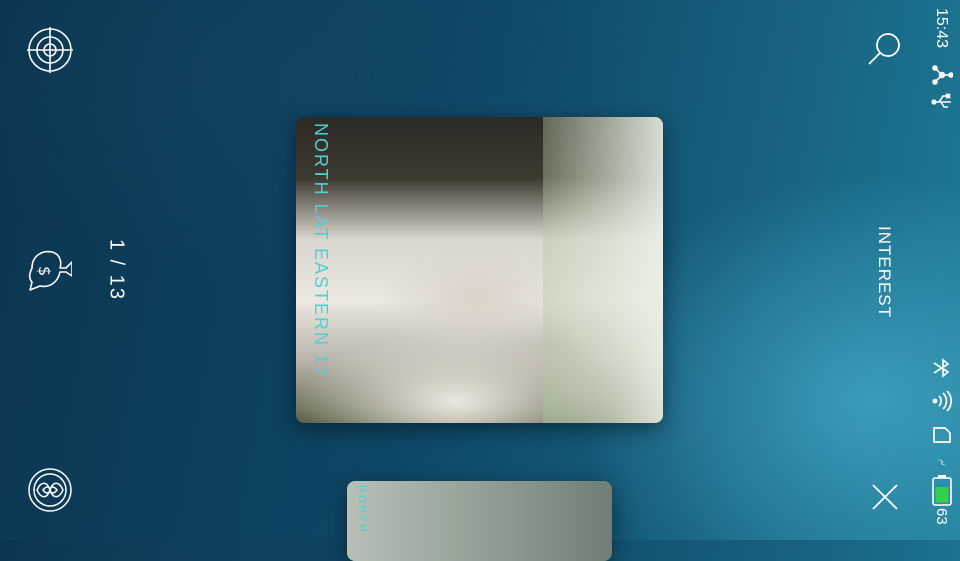 This screenshot has width=960, height=561. Describe the element at coordinates (362, 509) in the screenshot. I see `next-photo-caption: NORTH` at that location.